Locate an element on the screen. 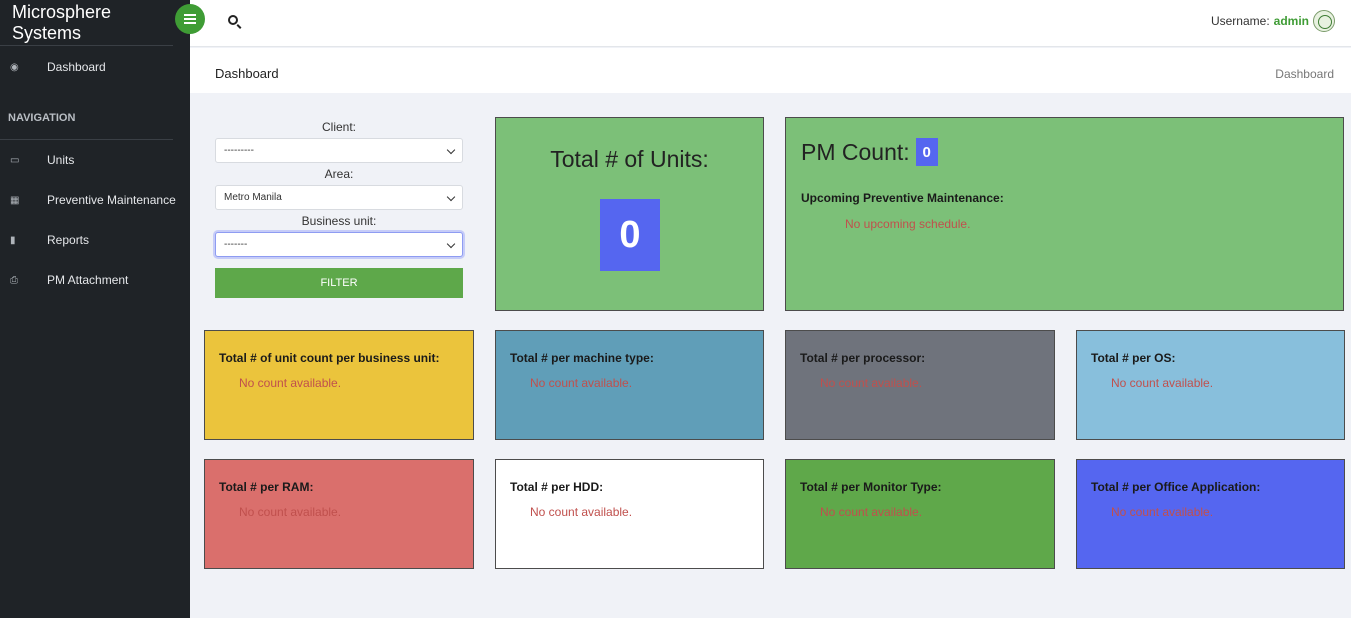  business-unit-select: ------- is located at coordinates (339, 244).